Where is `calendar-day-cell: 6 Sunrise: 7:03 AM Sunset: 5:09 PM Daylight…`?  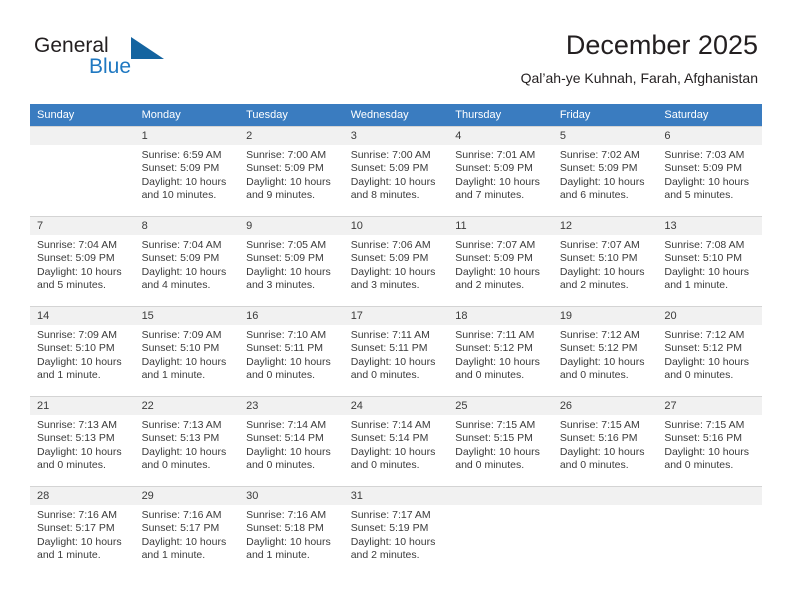
calendar-day-cell: 6 Sunrise: 7:03 AM Sunset: 5:09 PM Daylight… is located at coordinates (709, 171).